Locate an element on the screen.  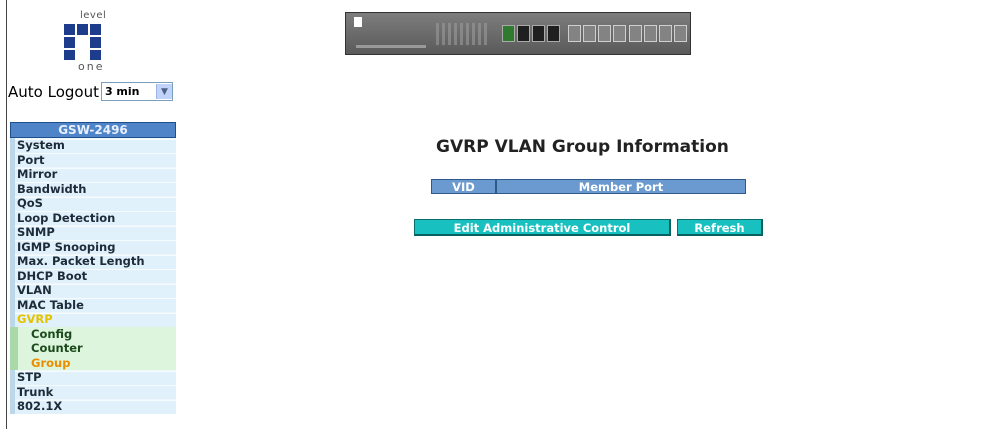
chevron-down-icon: ▼ is located at coordinates (163, 91).